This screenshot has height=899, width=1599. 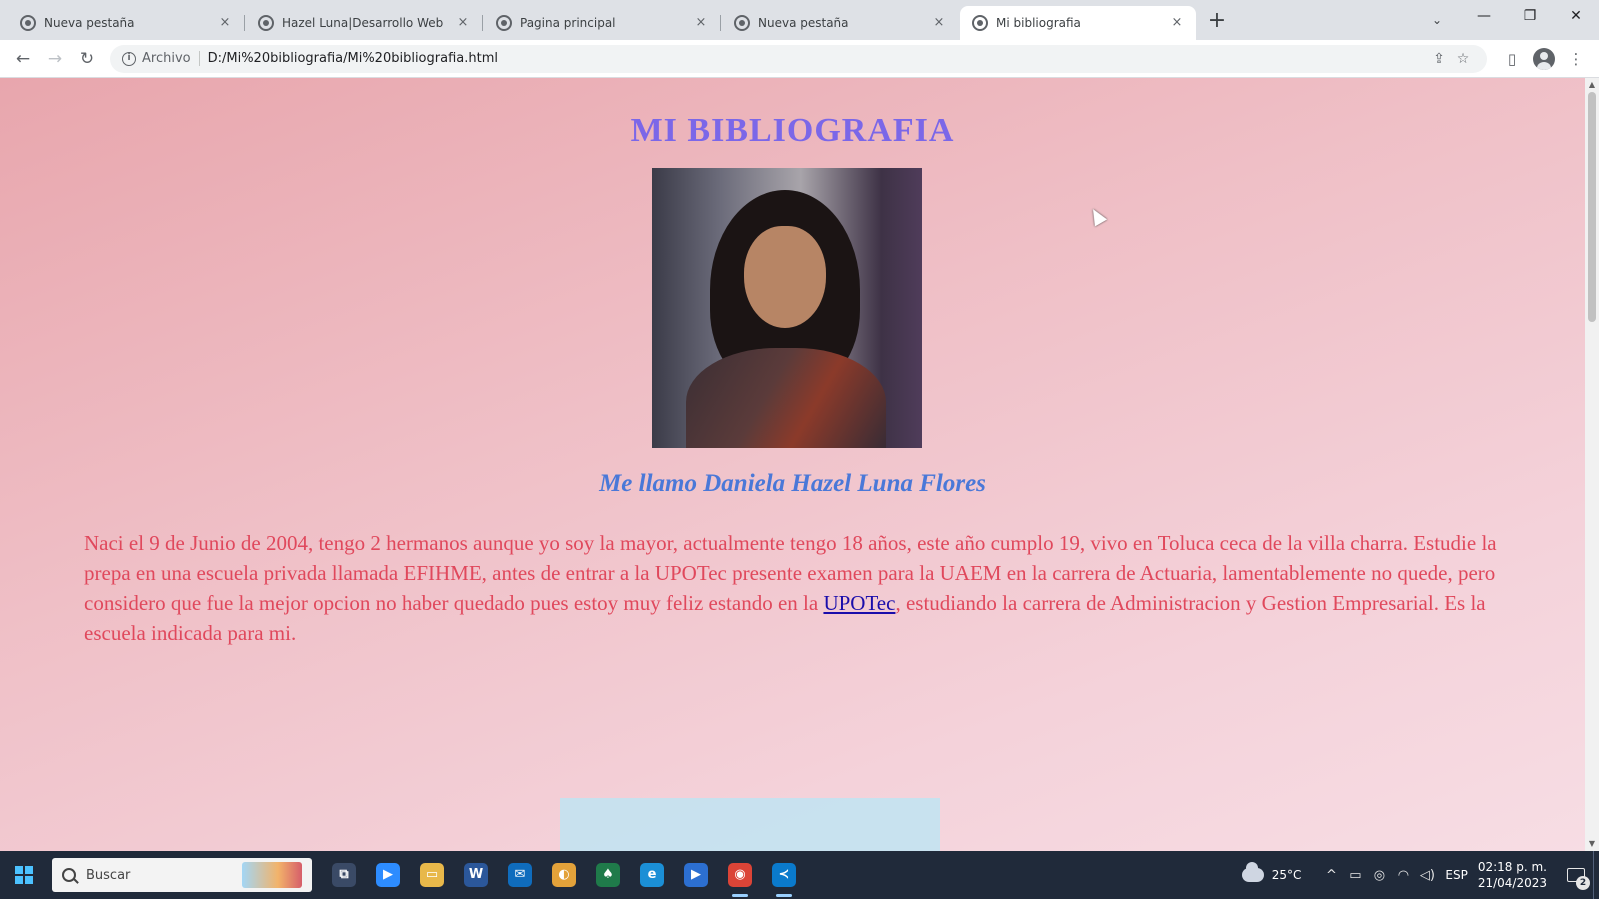 I want to click on forward-button: →, so click(x=55, y=59).